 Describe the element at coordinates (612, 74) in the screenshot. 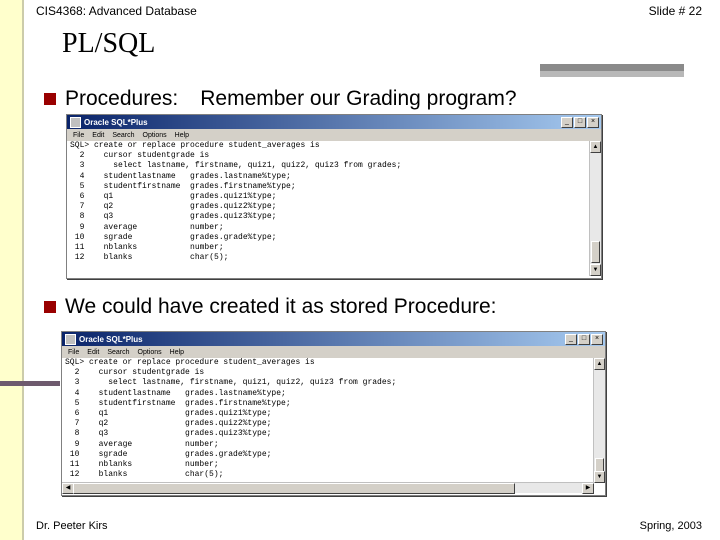

I see `title-underline-light` at that location.